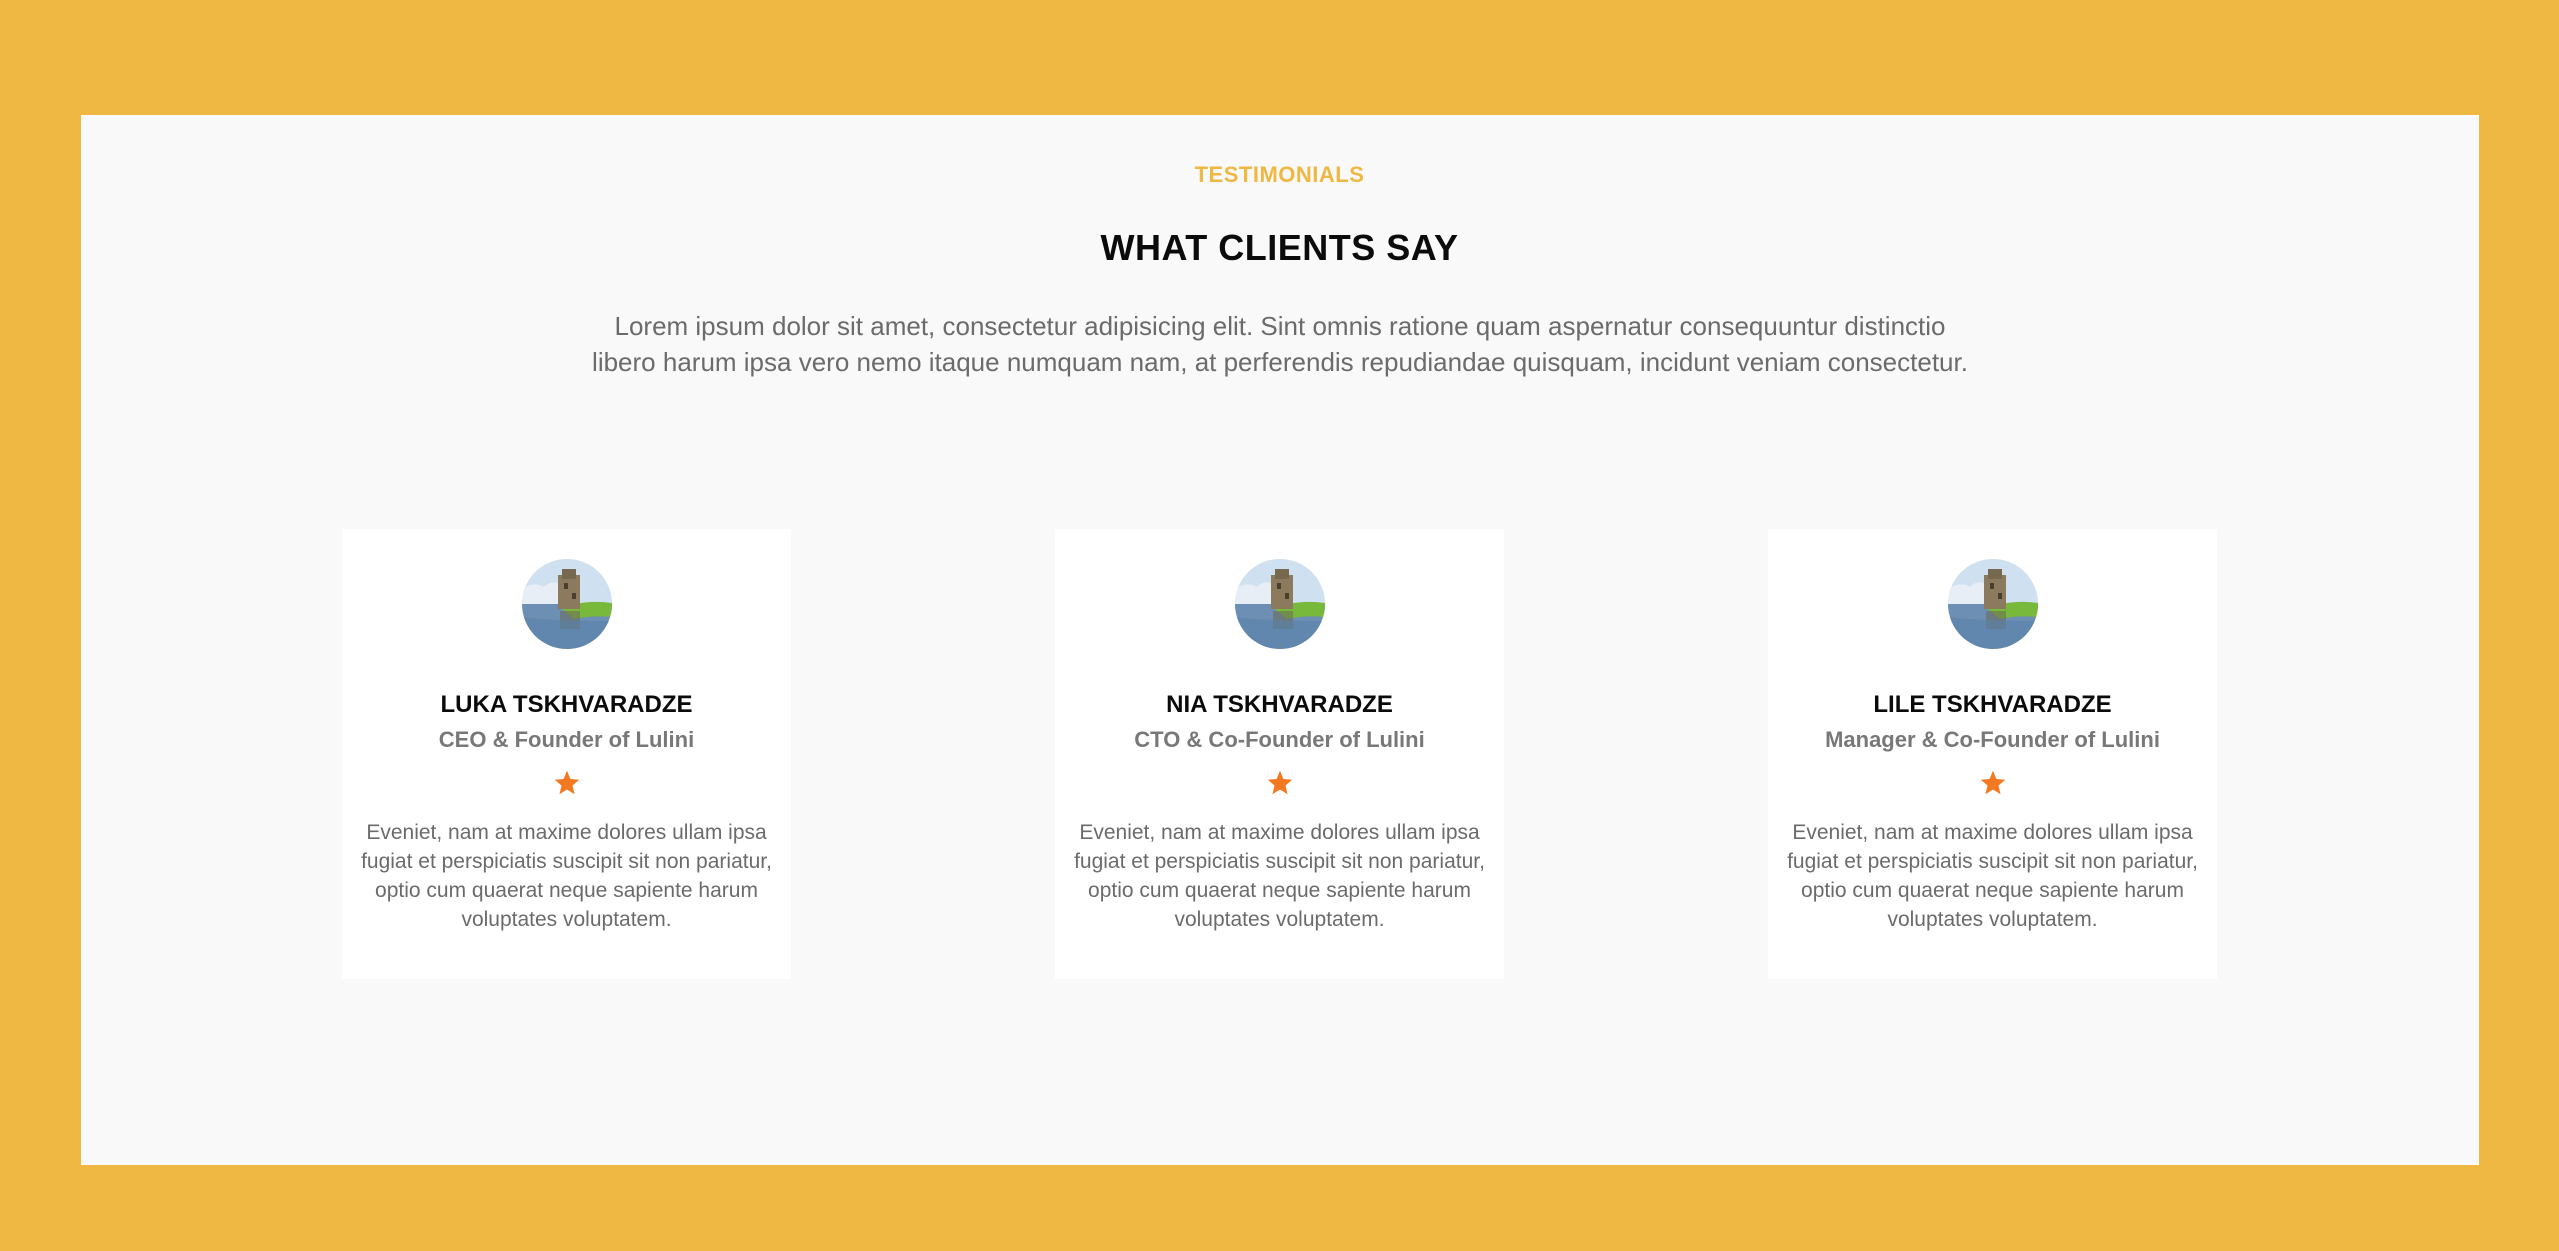 Image resolution: width=2559 pixels, height=1251 pixels. I want to click on section-title: WHAT CLIENTS SAY, so click(1279, 247).